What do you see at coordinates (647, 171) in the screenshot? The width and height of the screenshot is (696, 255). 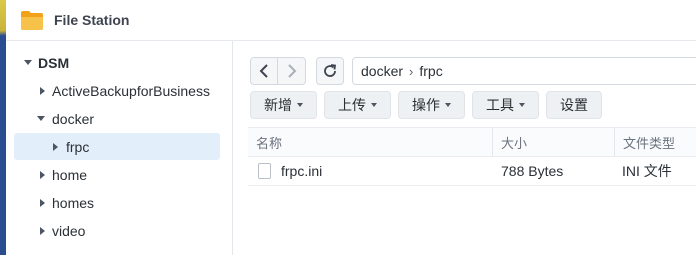 I see `file-type: INI 文件` at bounding box center [647, 171].